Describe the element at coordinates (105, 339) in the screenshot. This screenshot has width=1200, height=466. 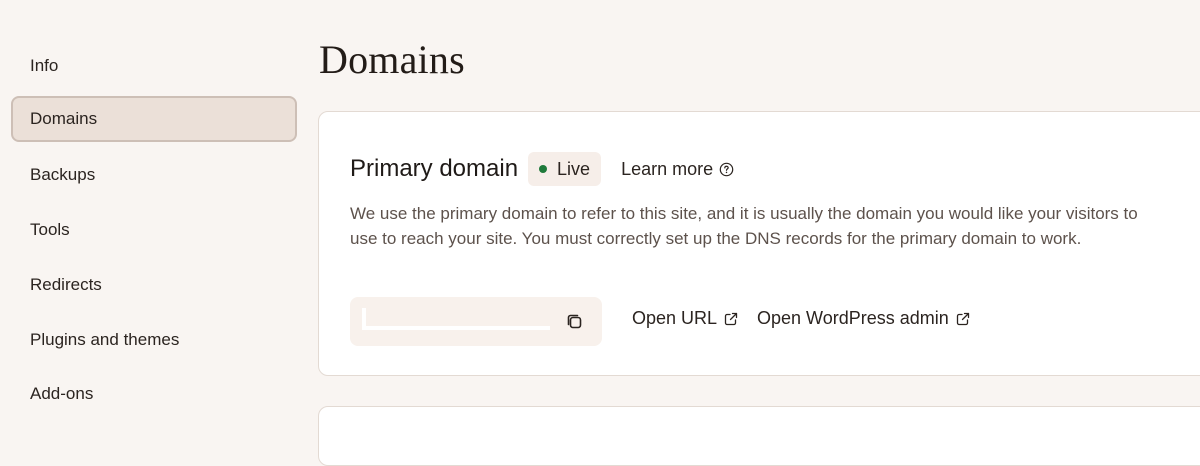
I see `sidebar-item-label: Plugins and themes` at that location.